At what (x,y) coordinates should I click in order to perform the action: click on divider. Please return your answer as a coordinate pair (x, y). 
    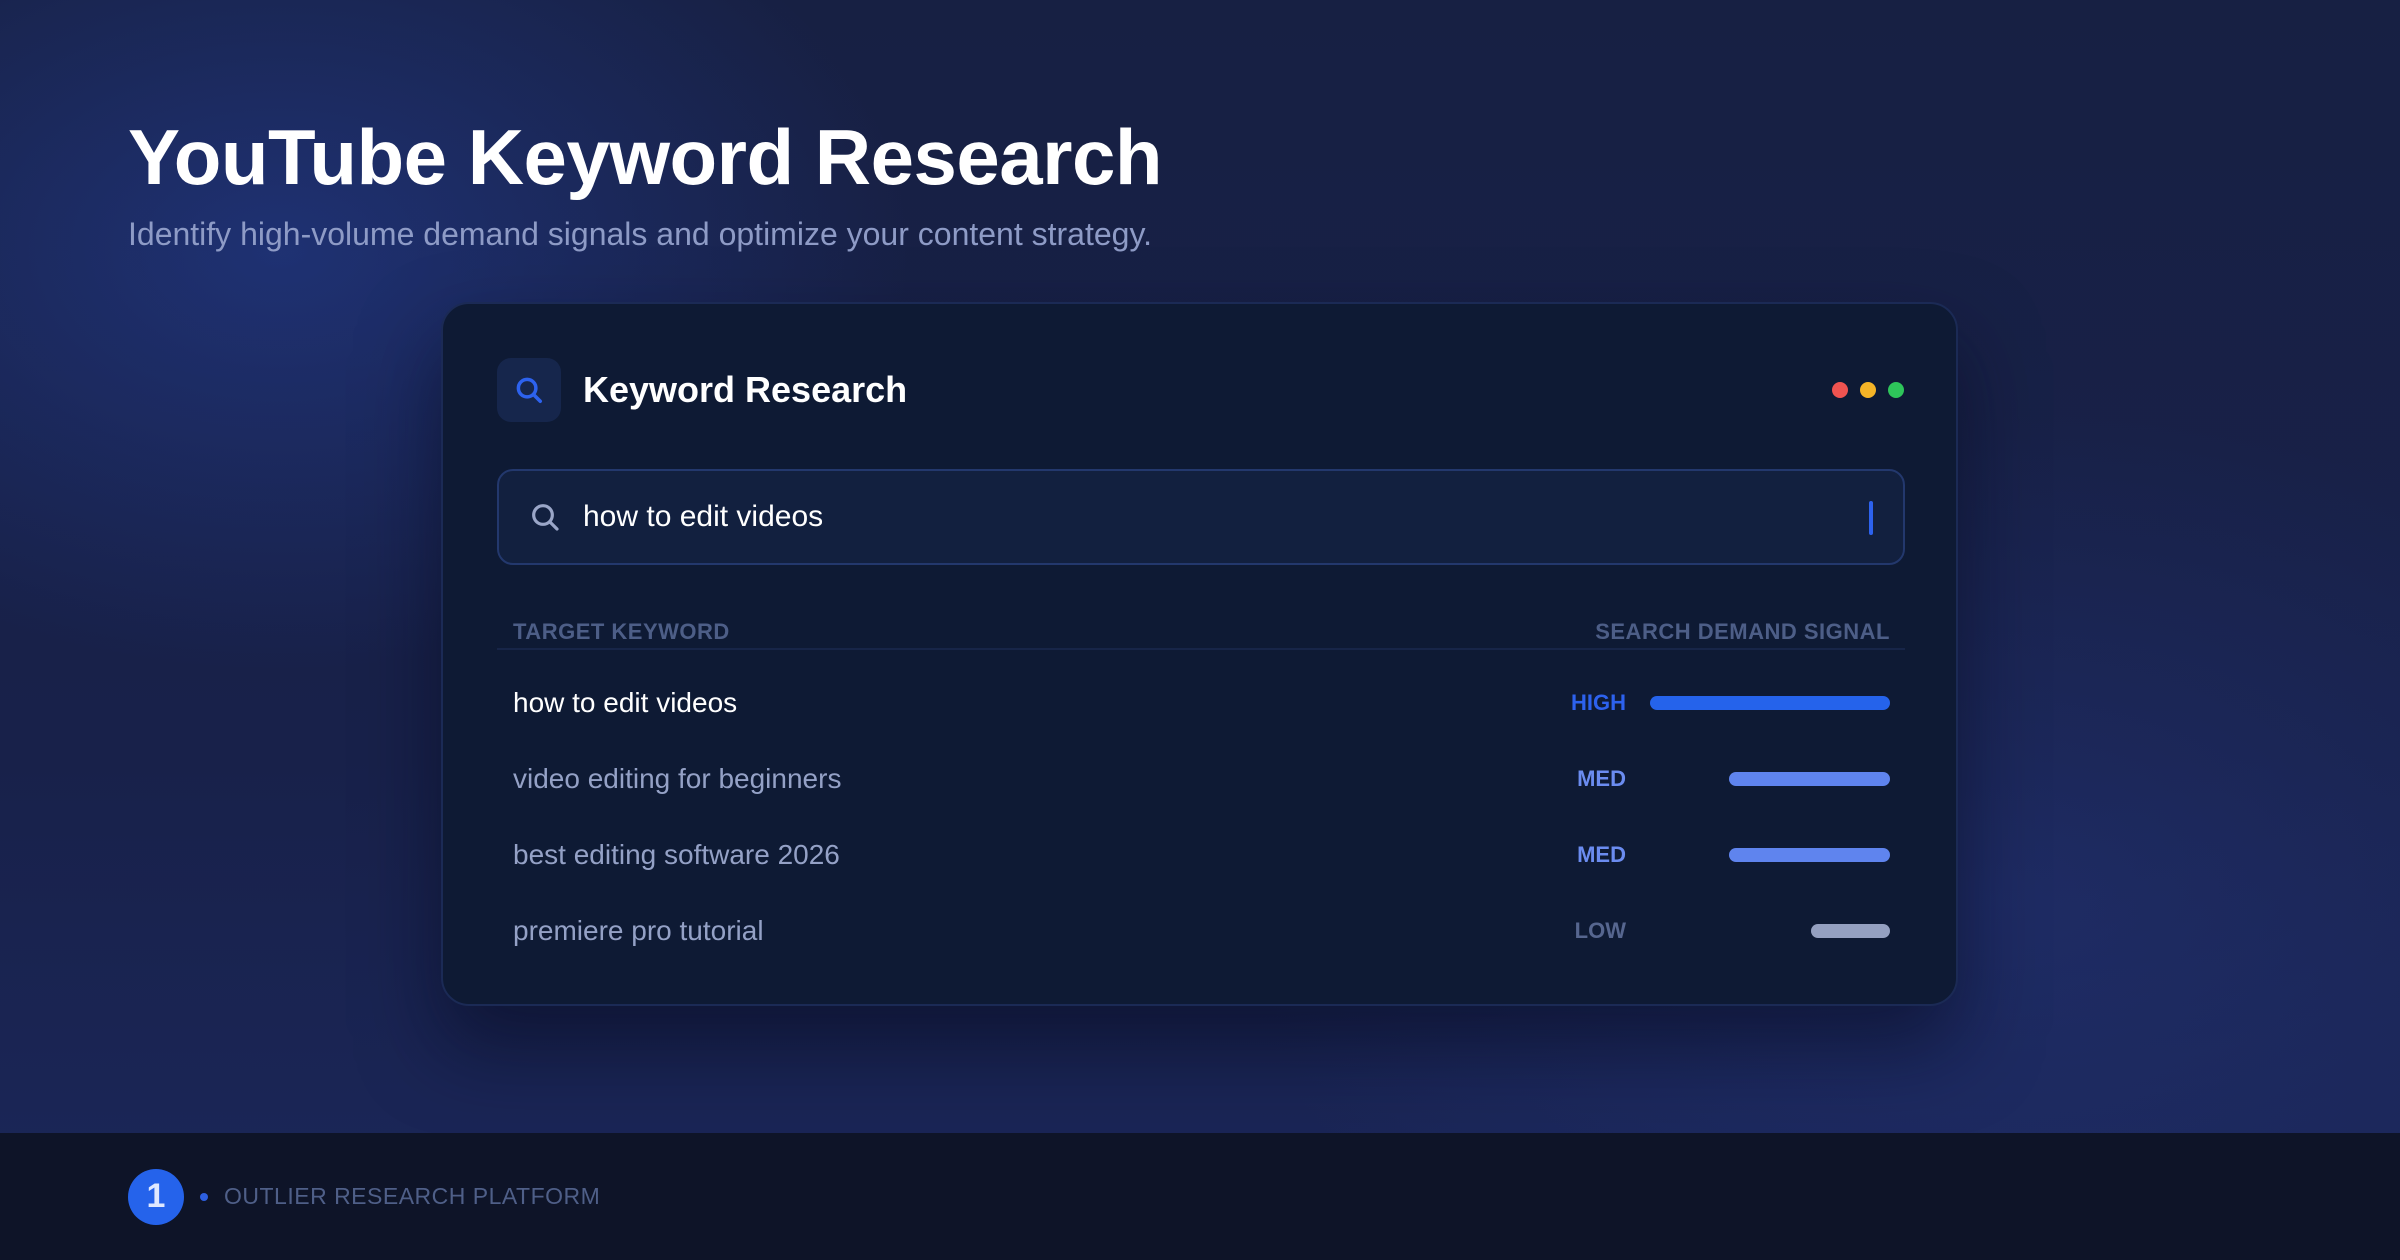
    Looking at the image, I should click on (1201, 649).